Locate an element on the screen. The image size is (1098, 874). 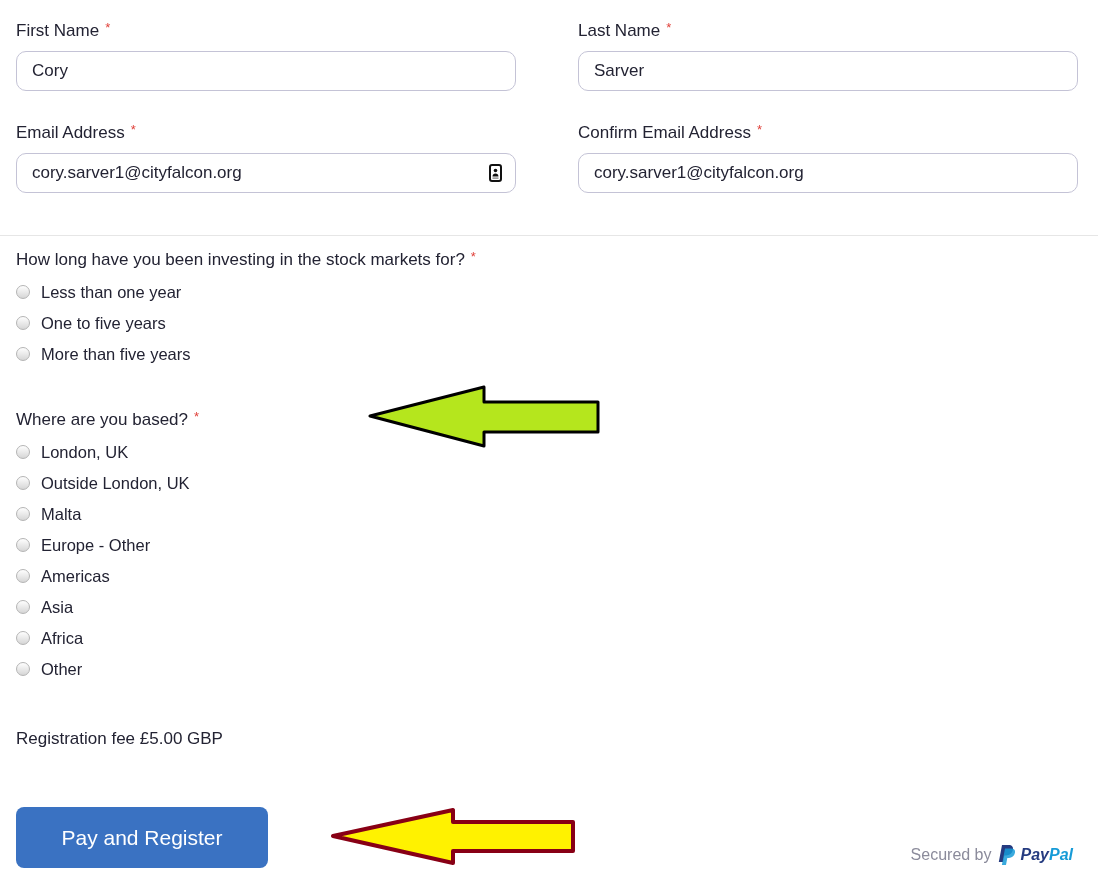
contact-card-icon is located at coordinates (495, 173).